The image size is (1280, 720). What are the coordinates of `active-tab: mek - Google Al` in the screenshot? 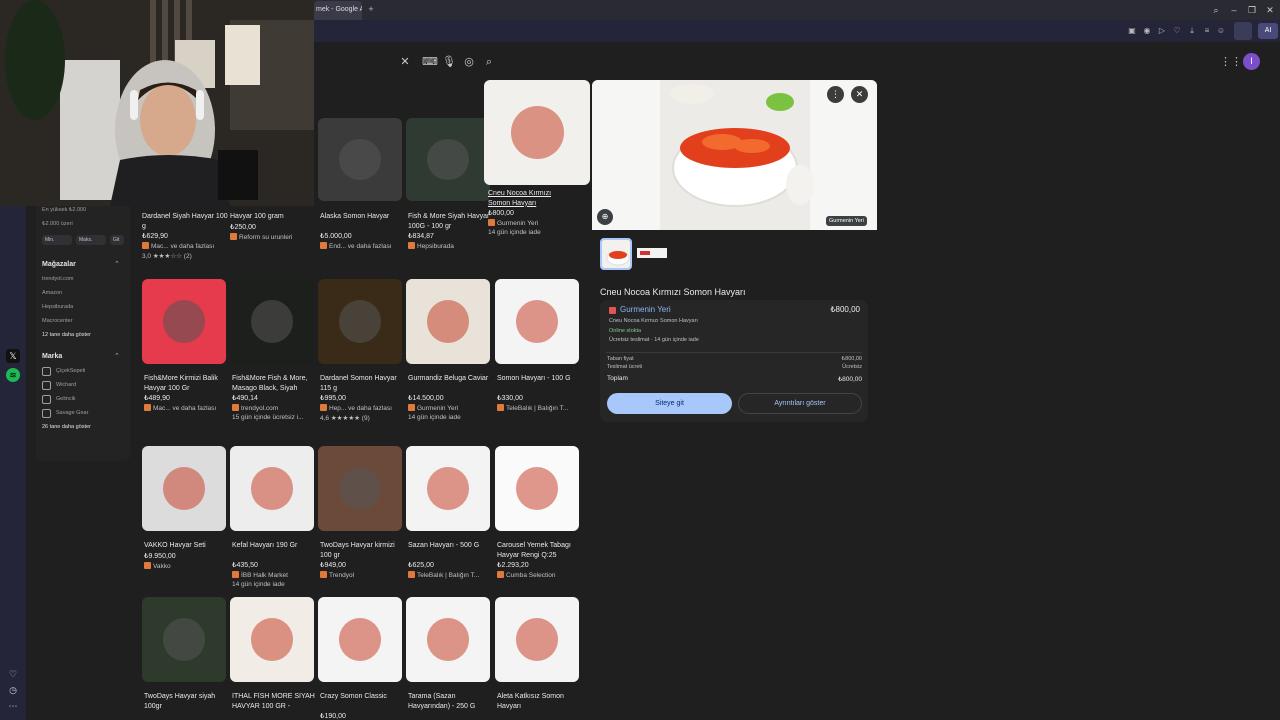 It's located at (338, 10).